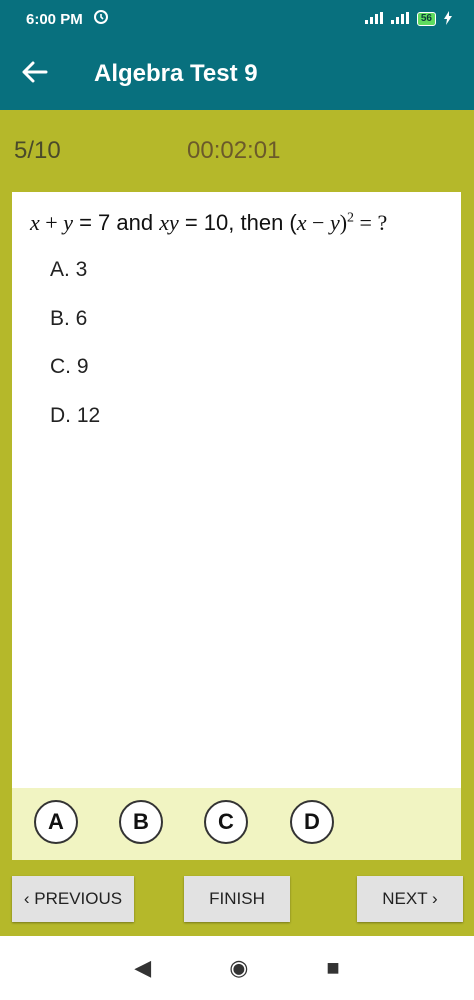 The height and width of the screenshot is (1000, 474). Describe the element at coordinates (51, 222) in the screenshot. I see `question-part: +` at that location.